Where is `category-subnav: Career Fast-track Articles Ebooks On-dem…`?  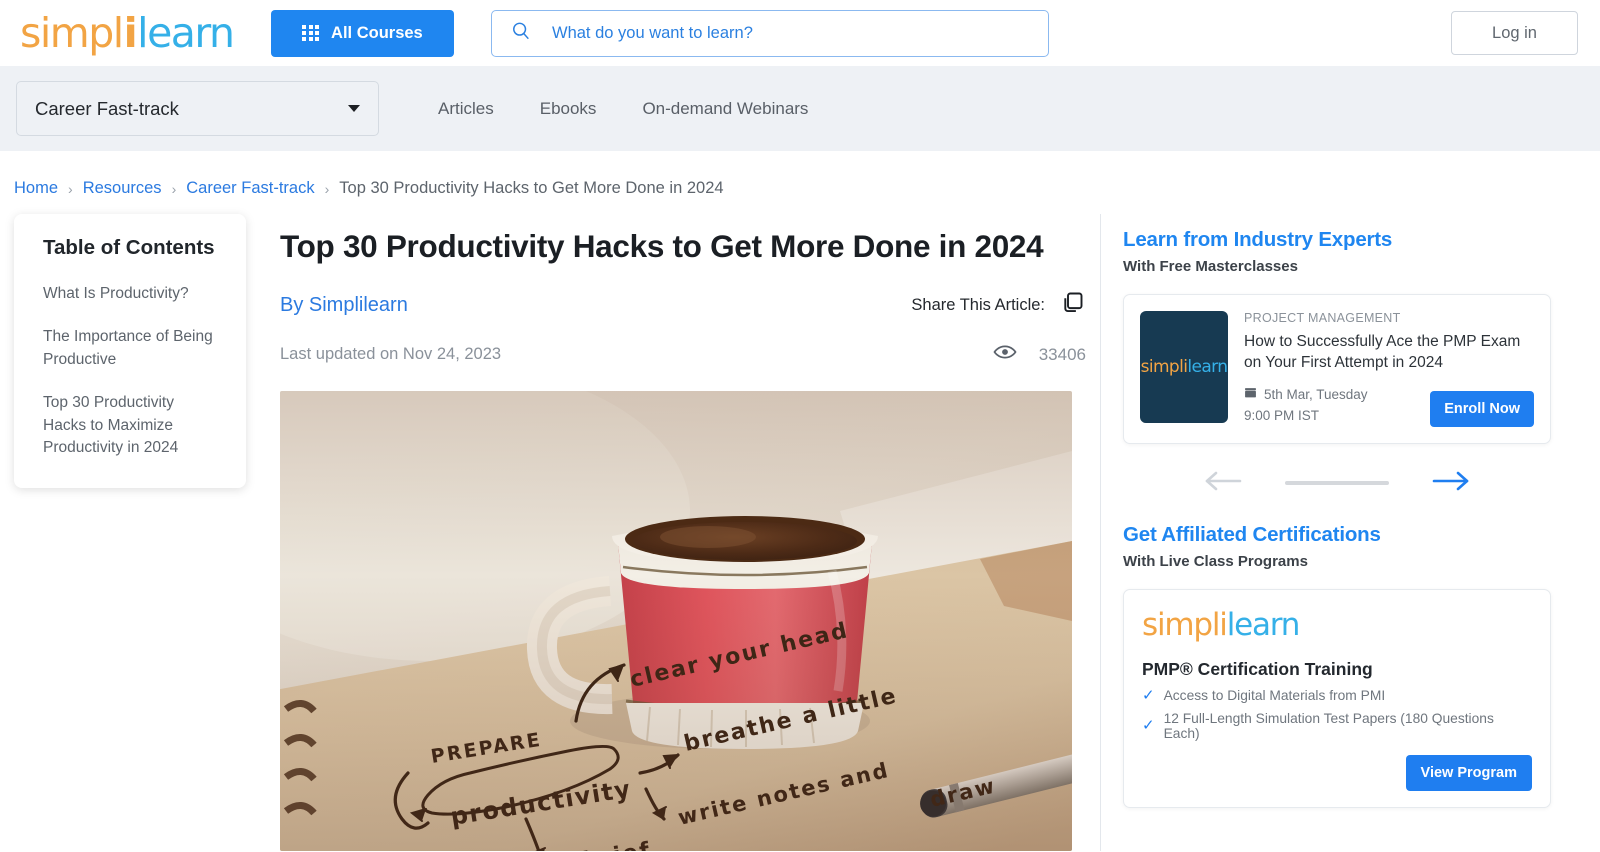
category-subnav: Career Fast-track Articles Ebooks On-dem… is located at coordinates (800, 108).